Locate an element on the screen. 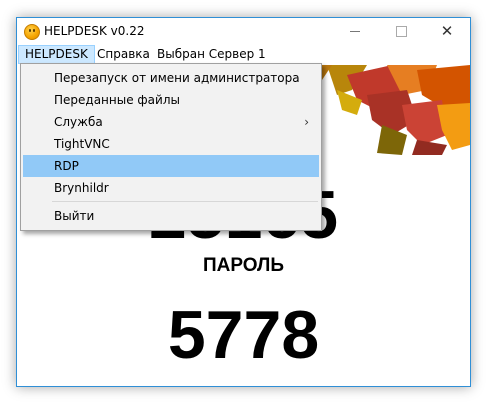  maximize-icon is located at coordinates (401, 31).